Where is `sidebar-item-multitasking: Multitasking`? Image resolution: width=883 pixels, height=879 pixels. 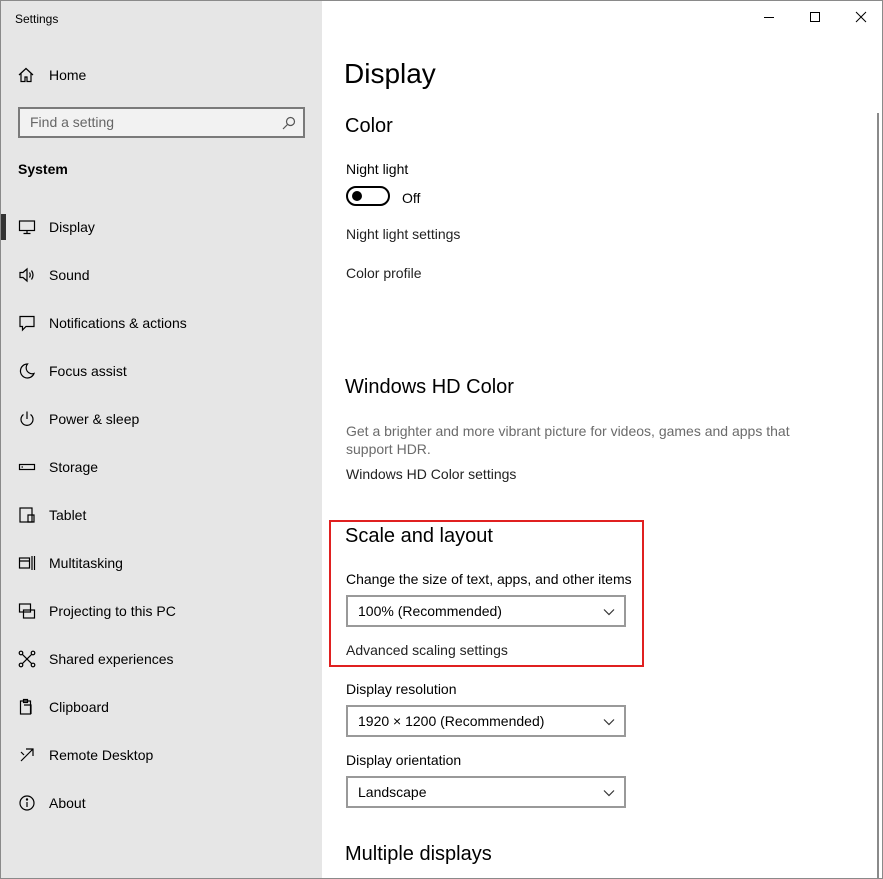 sidebar-item-multitasking: Multitasking is located at coordinates (161, 563).